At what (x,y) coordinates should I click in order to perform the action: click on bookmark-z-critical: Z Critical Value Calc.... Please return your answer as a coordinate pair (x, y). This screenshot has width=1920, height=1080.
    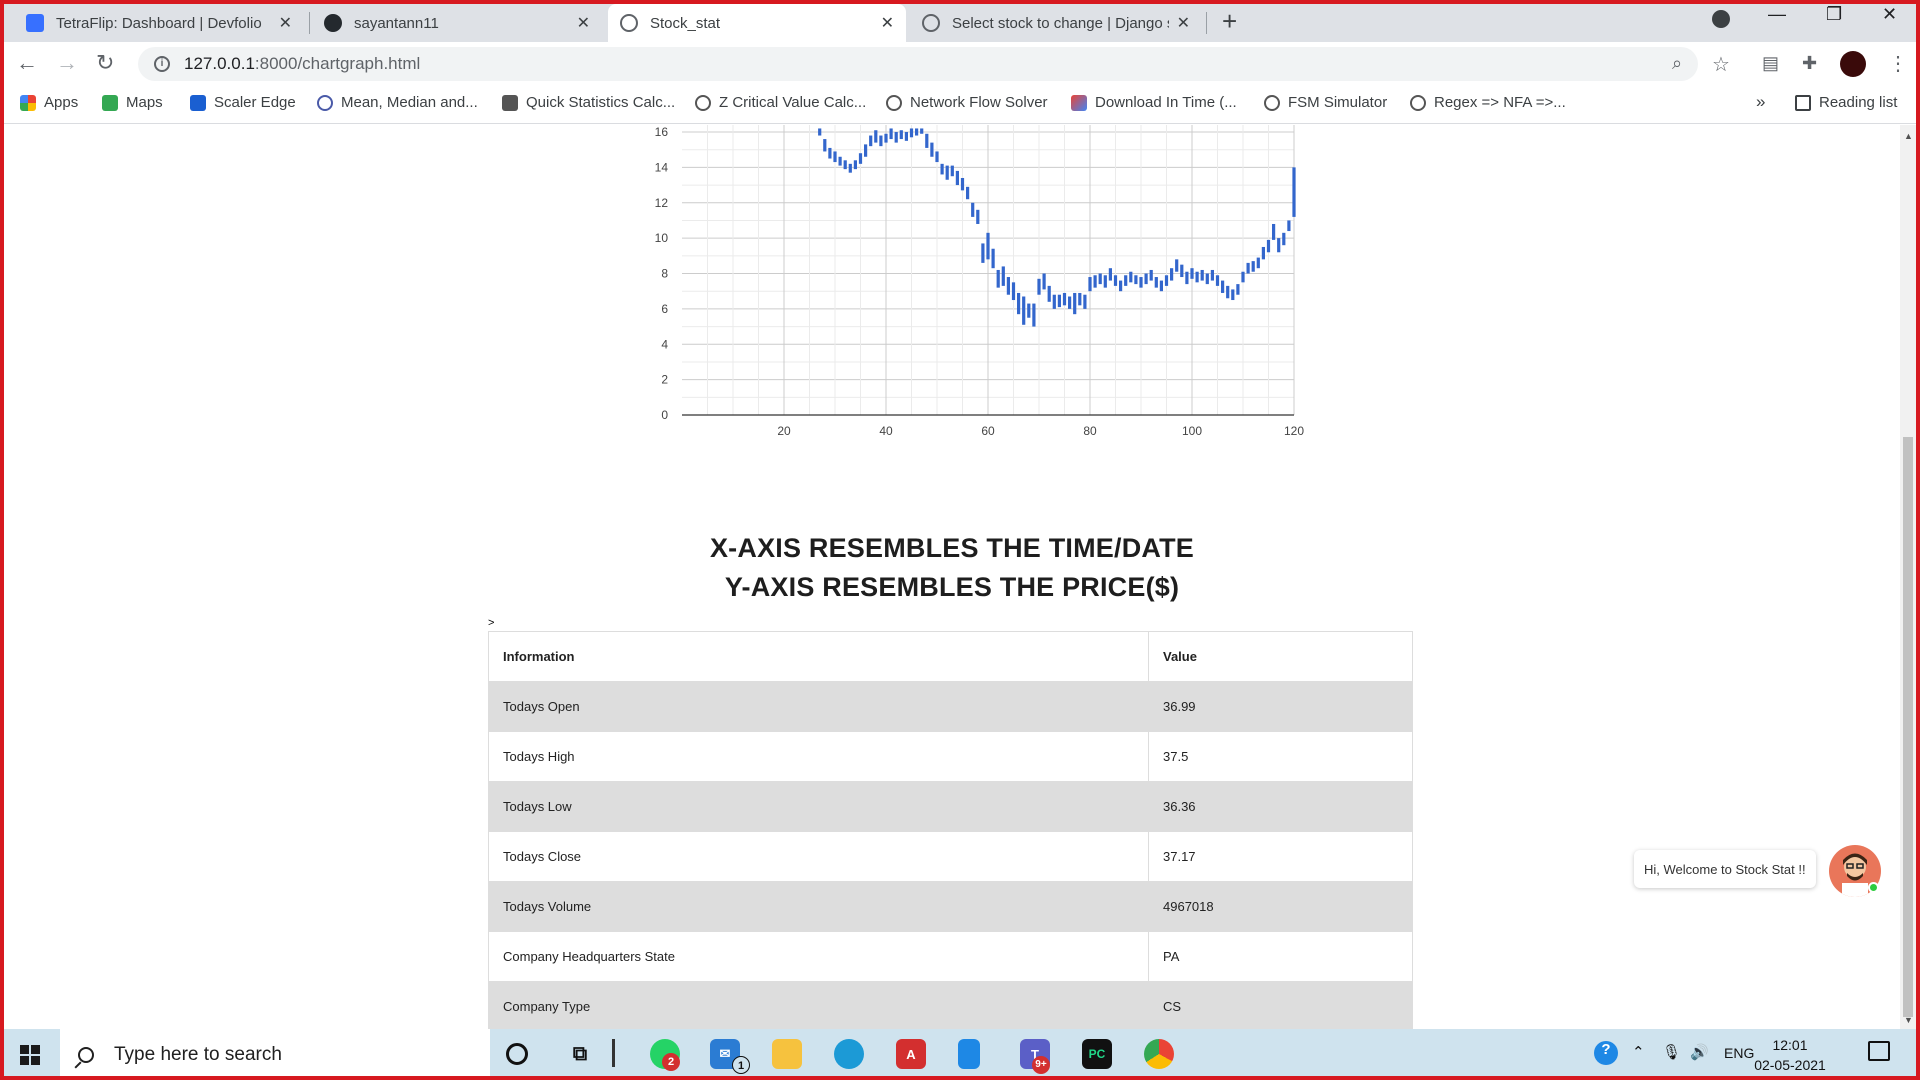
    Looking at the image, I should click on (780, 102).